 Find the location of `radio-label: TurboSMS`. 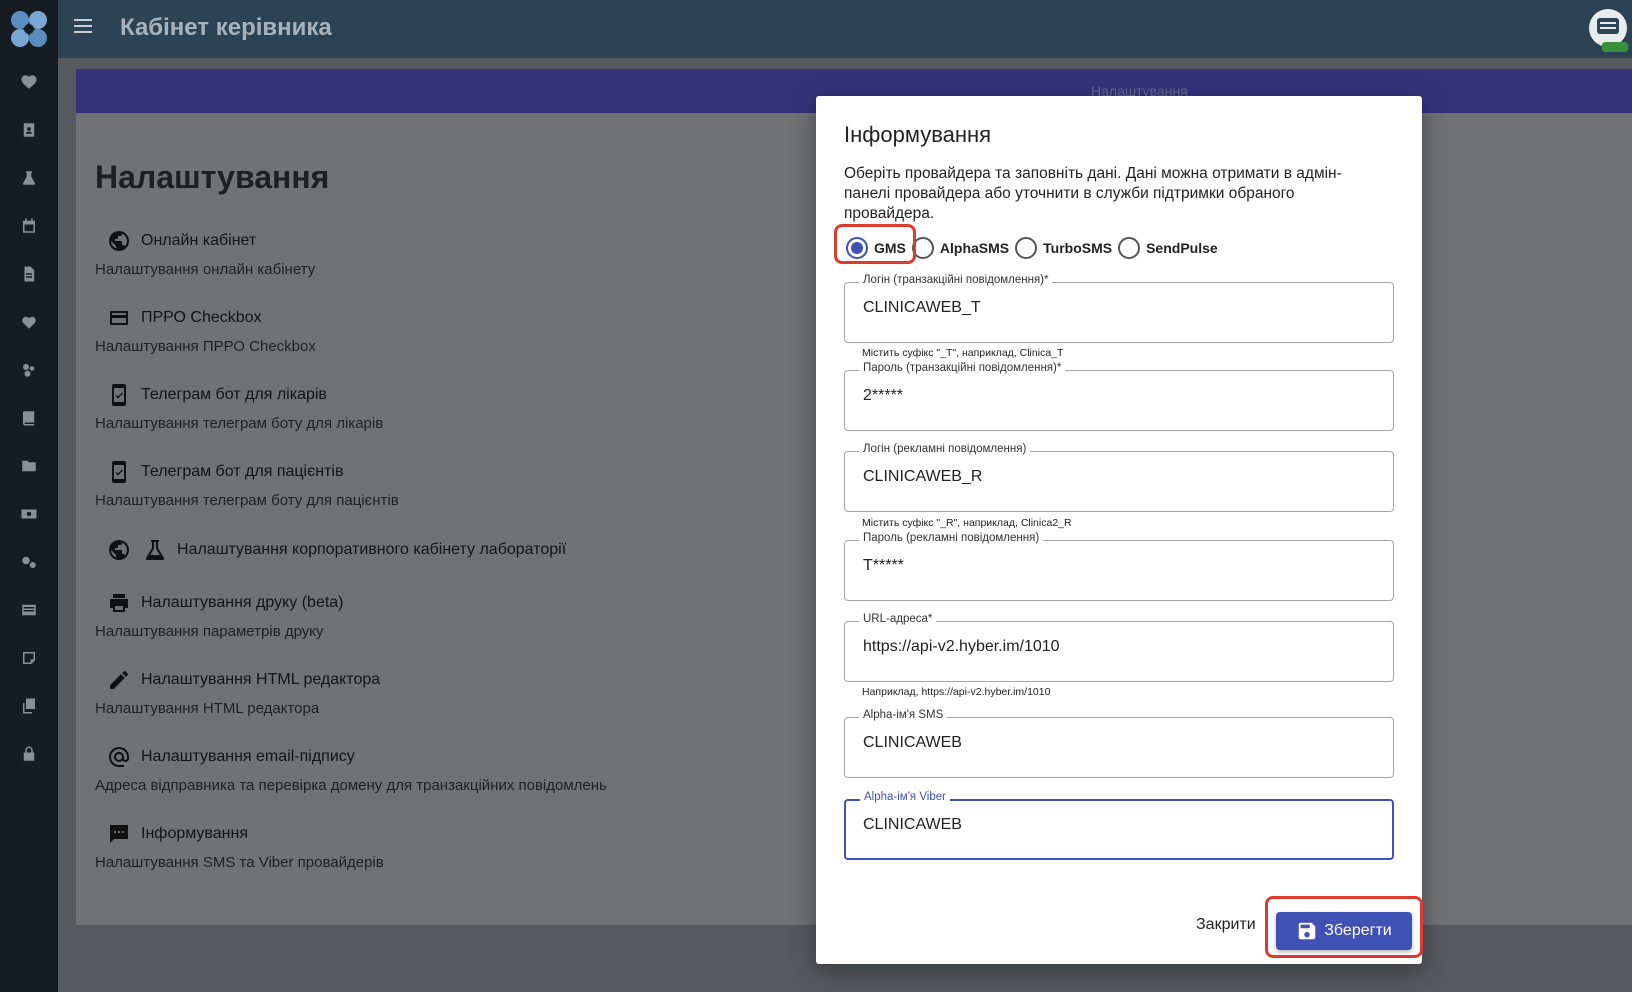

radio-label: TurboSMS is located at coordinates (1078, 248).